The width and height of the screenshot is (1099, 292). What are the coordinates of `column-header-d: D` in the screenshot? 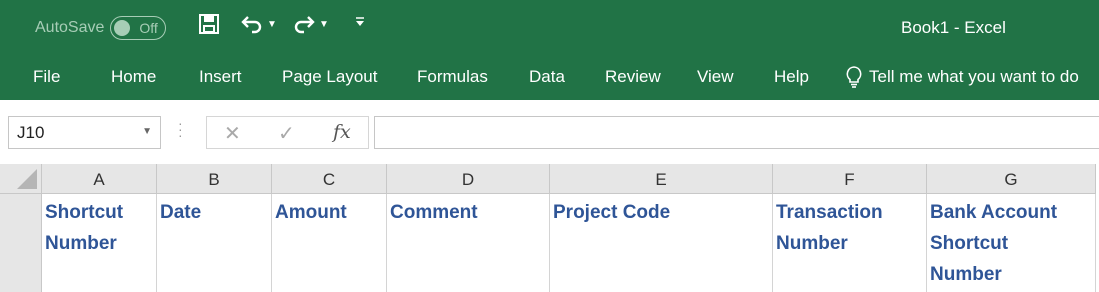 It's located at (468, 179).